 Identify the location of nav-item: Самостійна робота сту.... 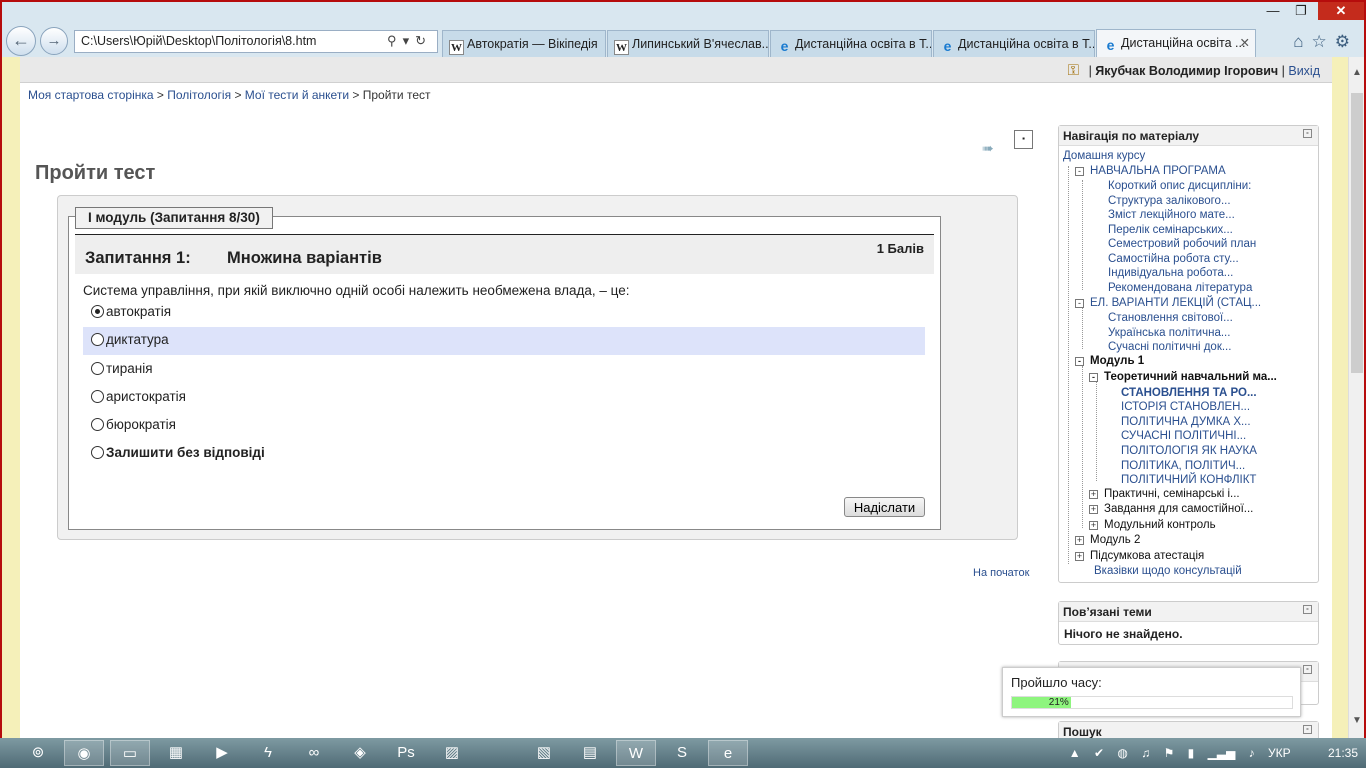
(1173, 259).